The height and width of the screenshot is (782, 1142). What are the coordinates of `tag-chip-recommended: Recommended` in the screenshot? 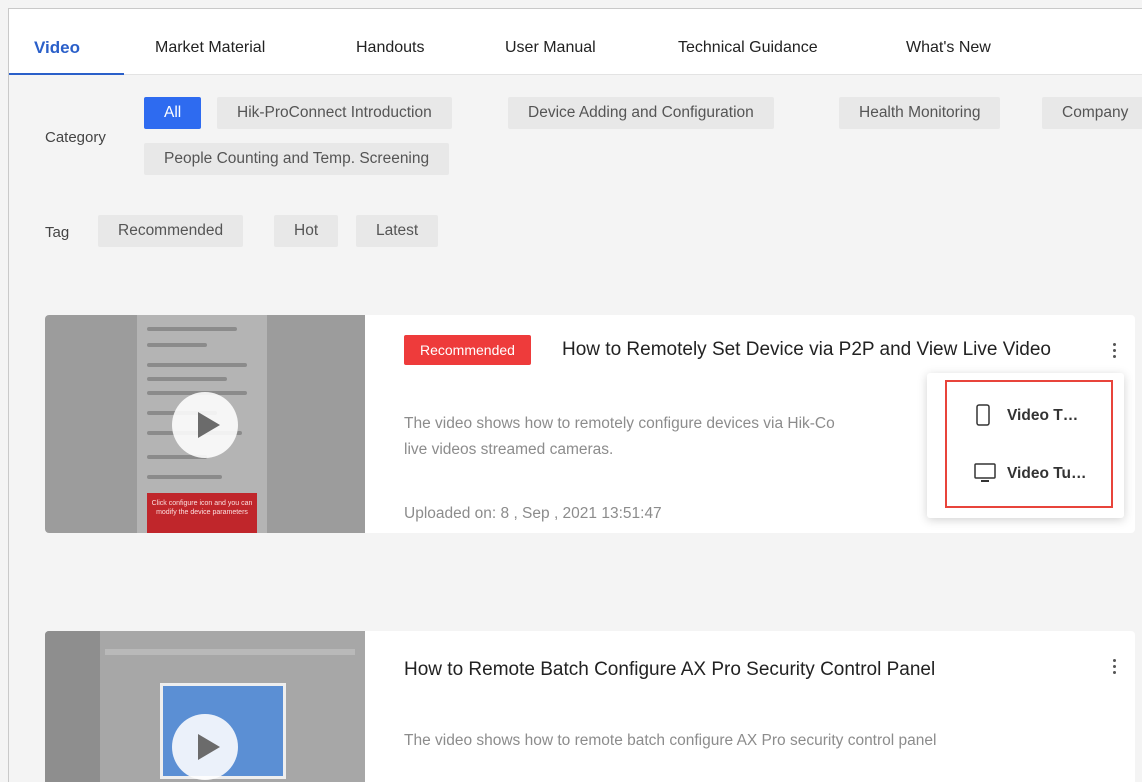 It's located at (171, 231).